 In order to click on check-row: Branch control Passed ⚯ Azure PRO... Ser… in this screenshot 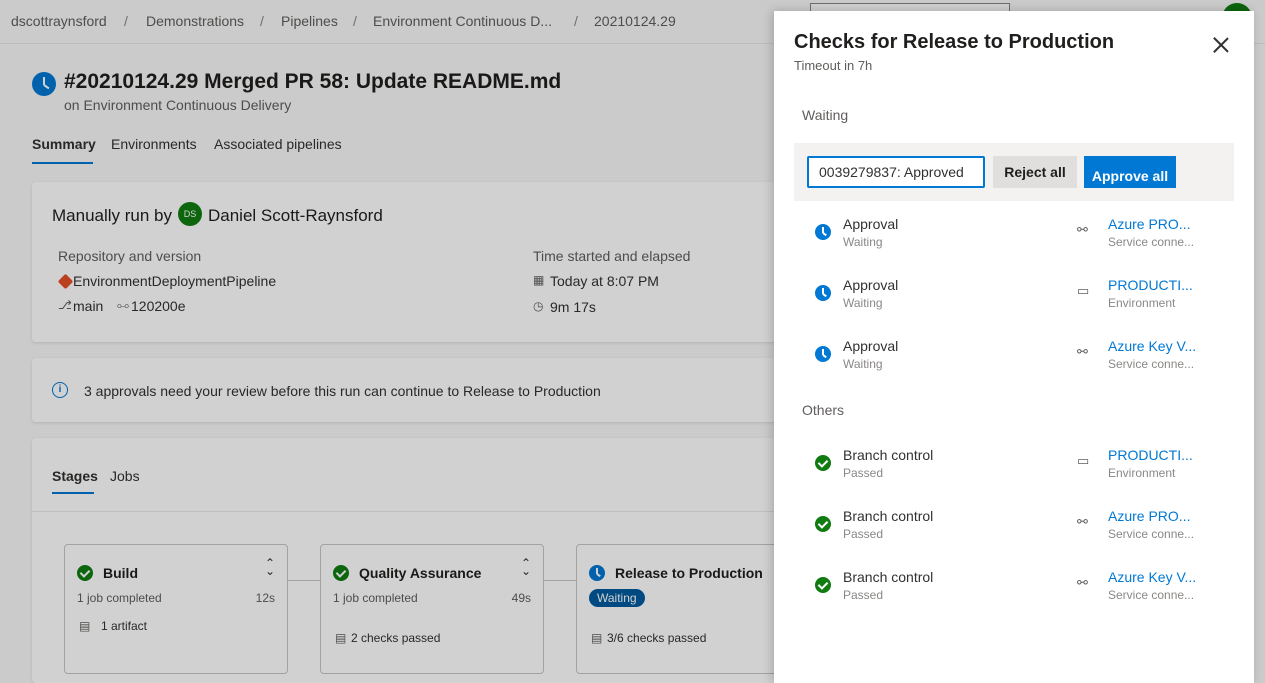, I will do `click(1014, 530)`.